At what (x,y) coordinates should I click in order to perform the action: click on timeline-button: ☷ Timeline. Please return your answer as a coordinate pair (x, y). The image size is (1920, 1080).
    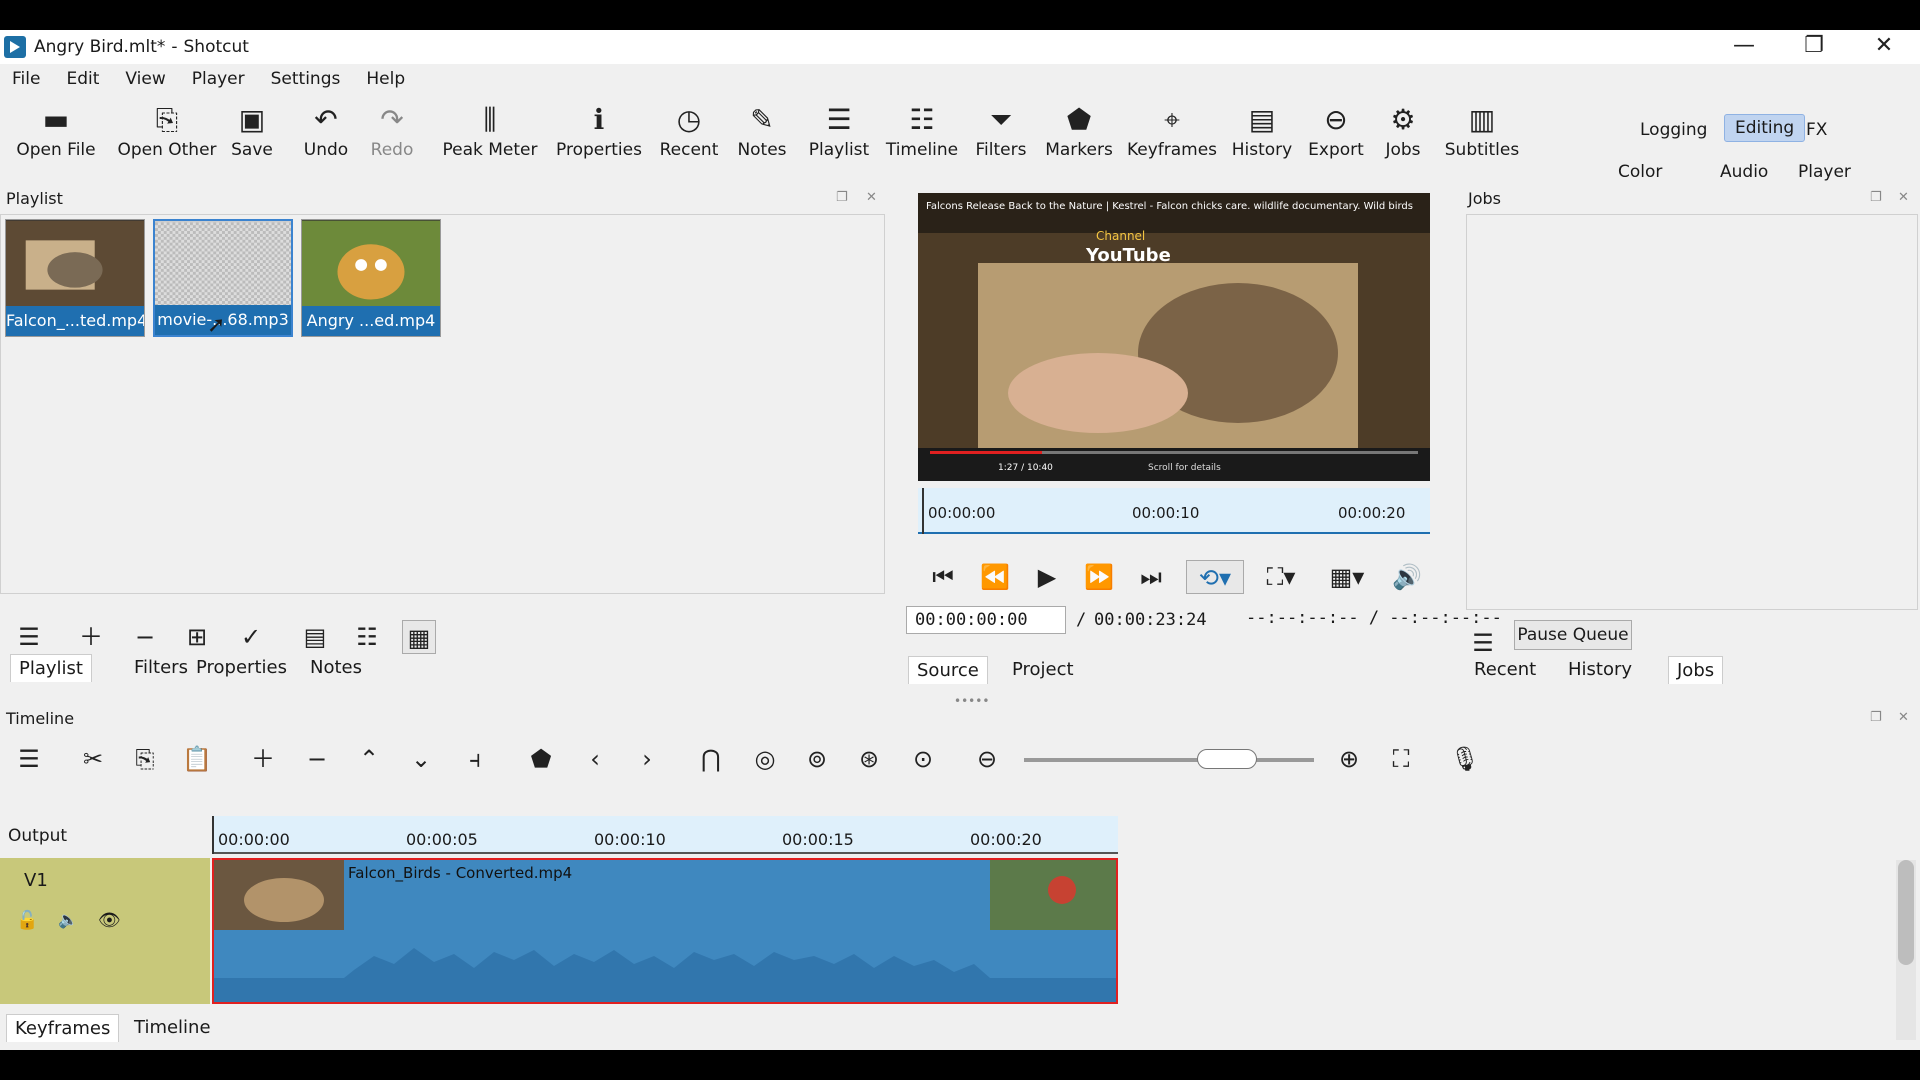
    Looking at the image, I should click on (922, 135).